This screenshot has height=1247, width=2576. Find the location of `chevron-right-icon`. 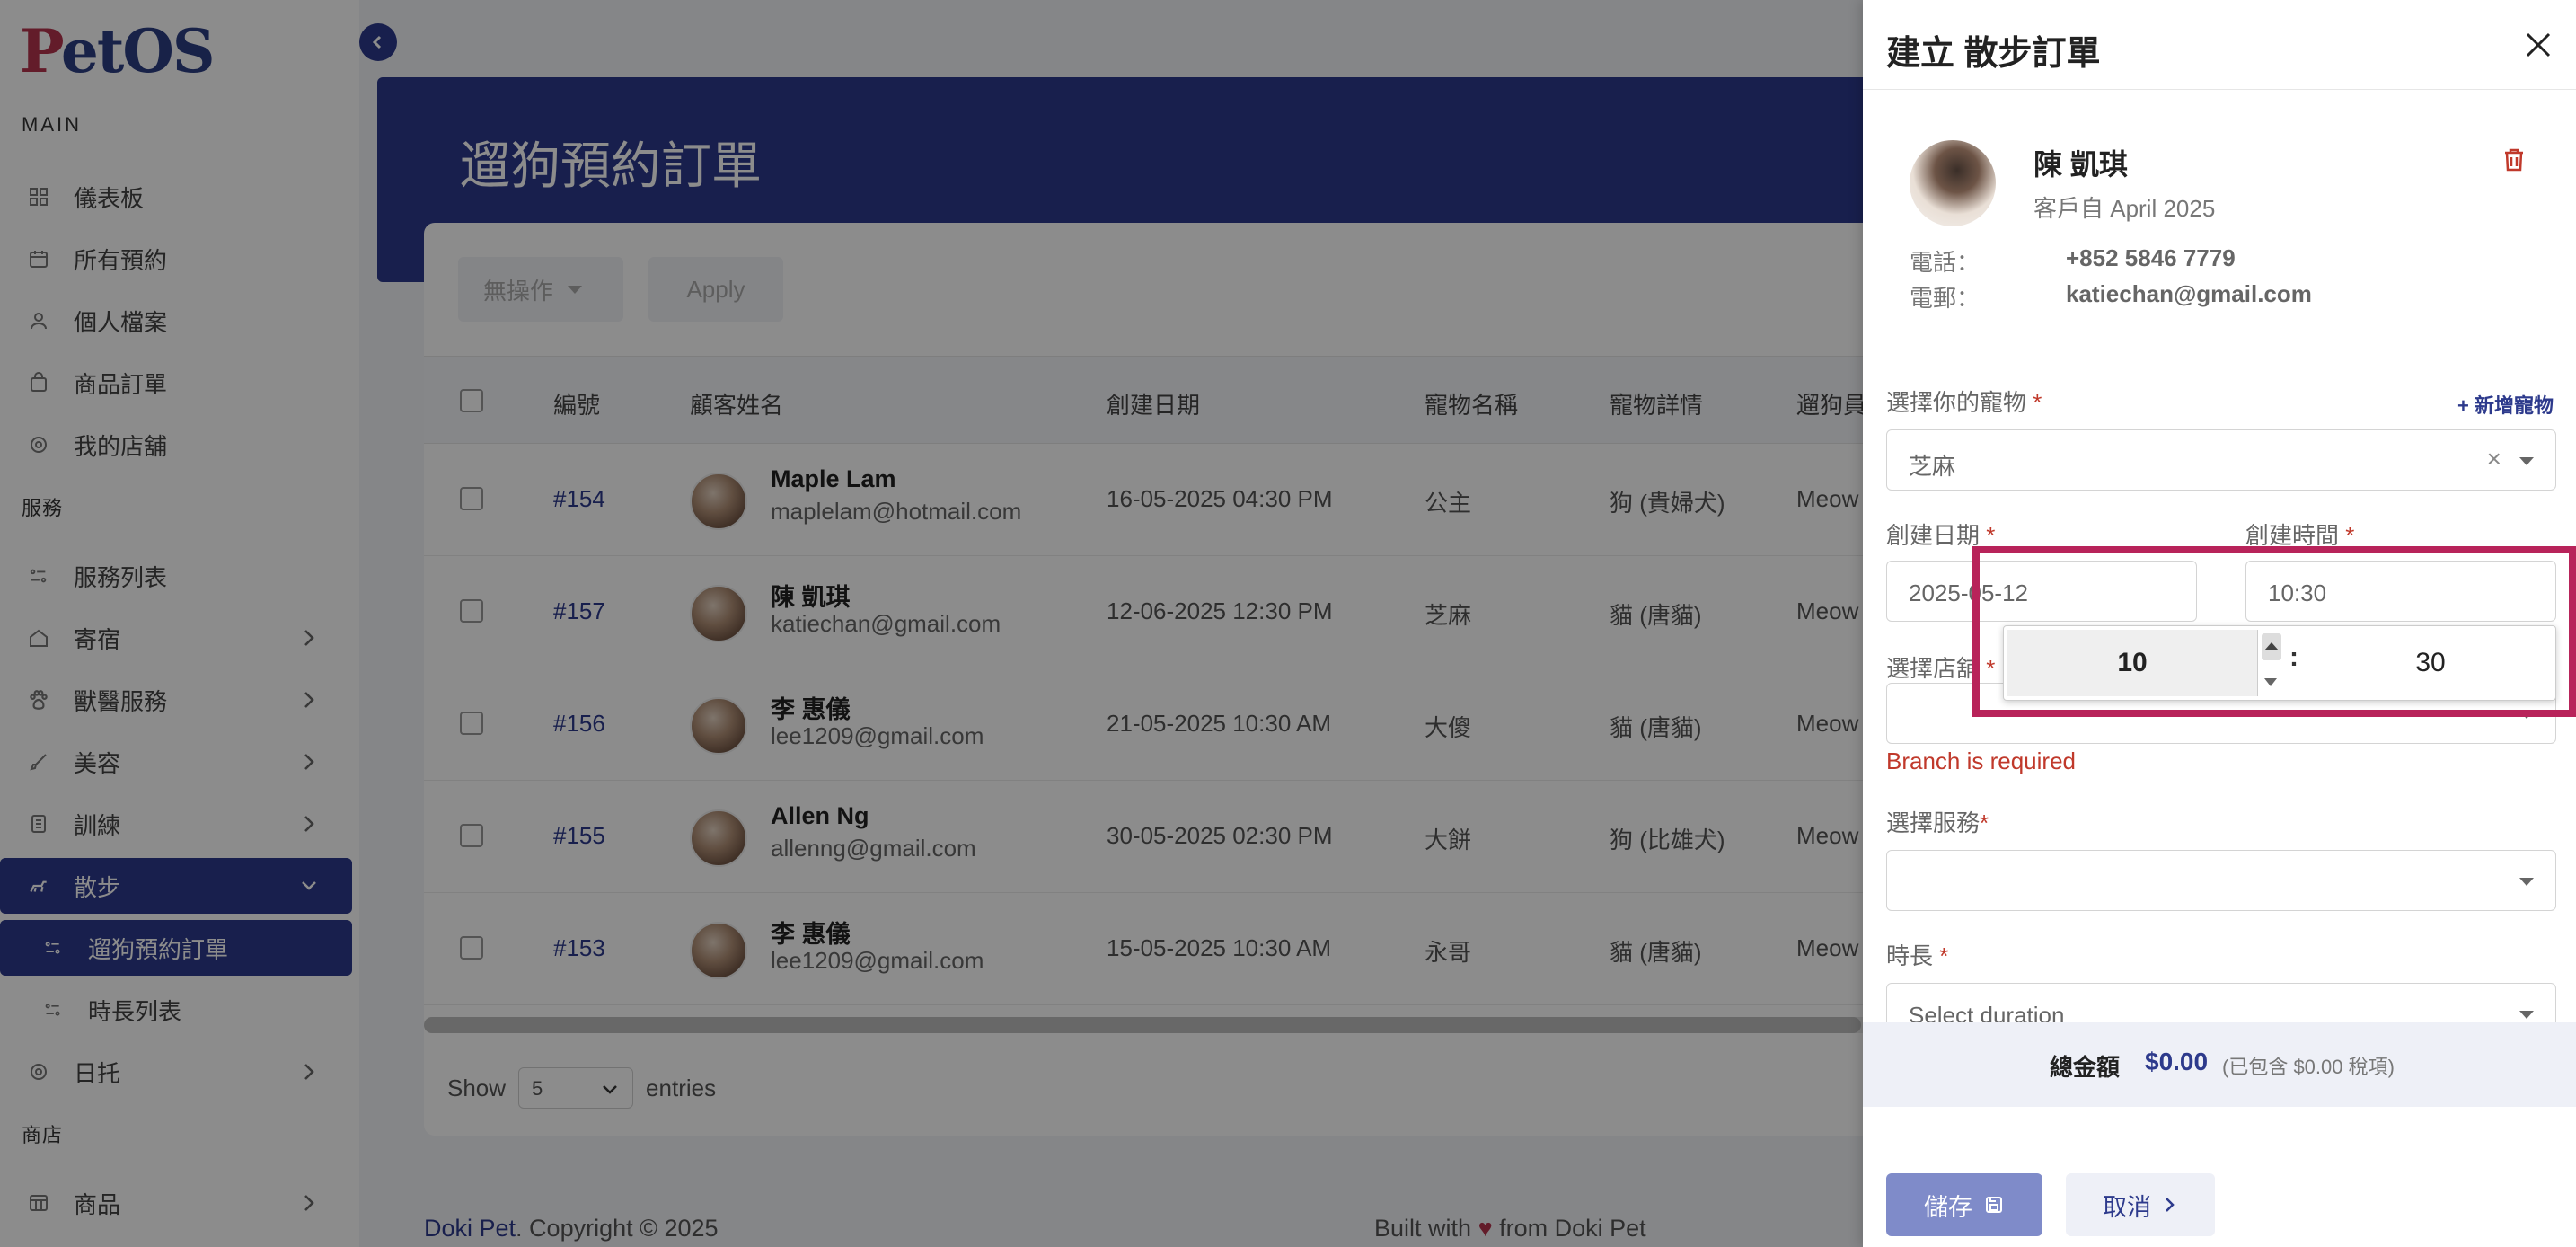

chevron-right-icon is located at coordinates (2170, 1205).